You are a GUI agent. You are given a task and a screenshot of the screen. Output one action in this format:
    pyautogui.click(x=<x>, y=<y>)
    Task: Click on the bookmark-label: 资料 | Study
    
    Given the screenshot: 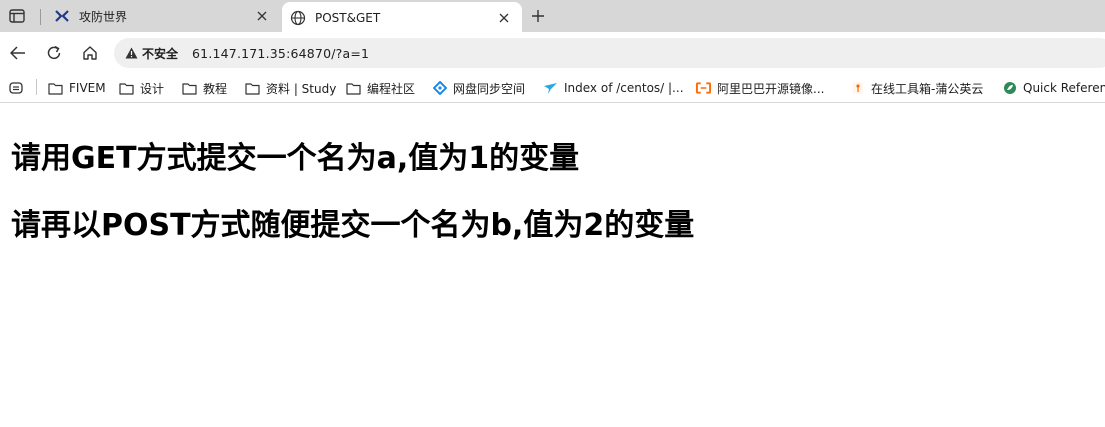 What is the action you would take?
    pyautogui.click(x=301, y=88)
    